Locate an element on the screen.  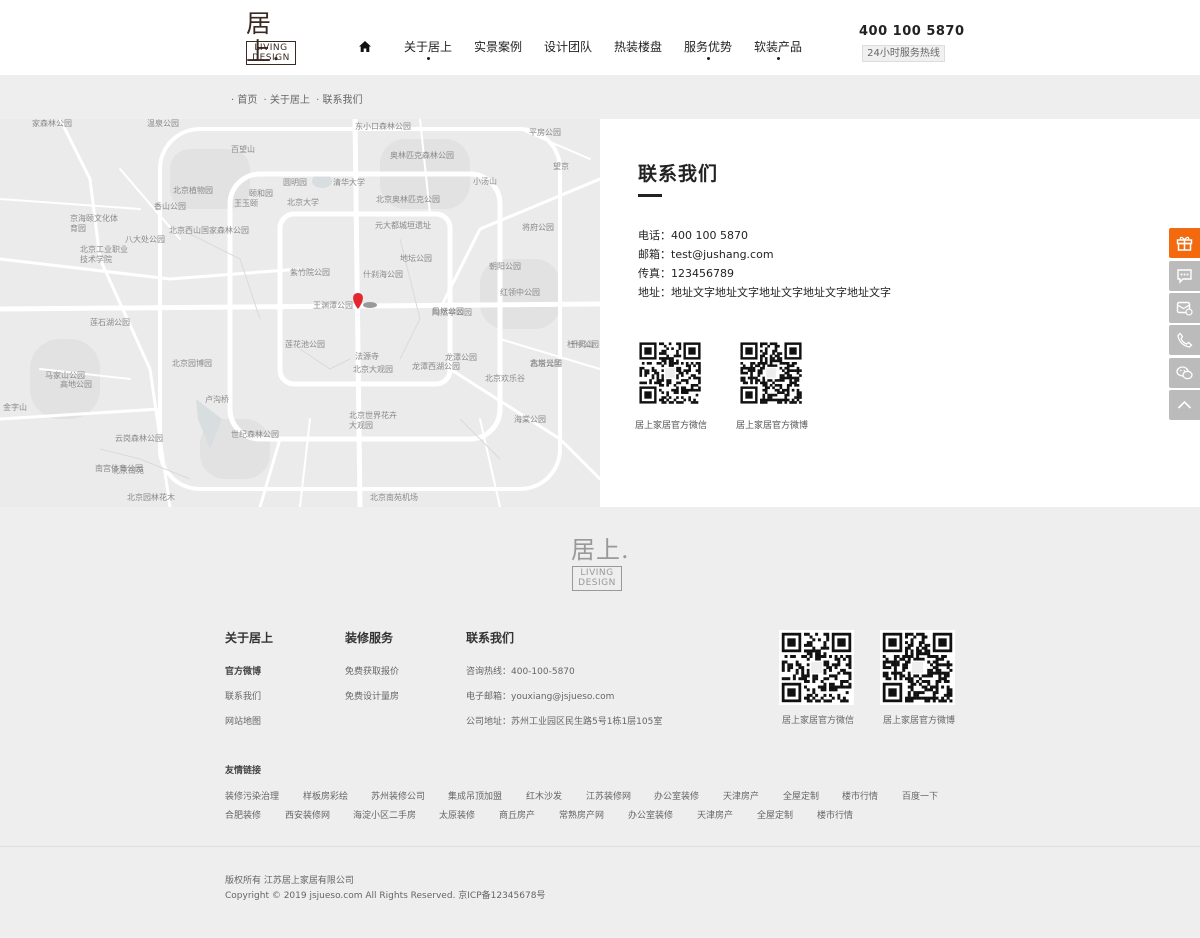
nav-item-team: 设计团队 is located at coordinates (568, 46).